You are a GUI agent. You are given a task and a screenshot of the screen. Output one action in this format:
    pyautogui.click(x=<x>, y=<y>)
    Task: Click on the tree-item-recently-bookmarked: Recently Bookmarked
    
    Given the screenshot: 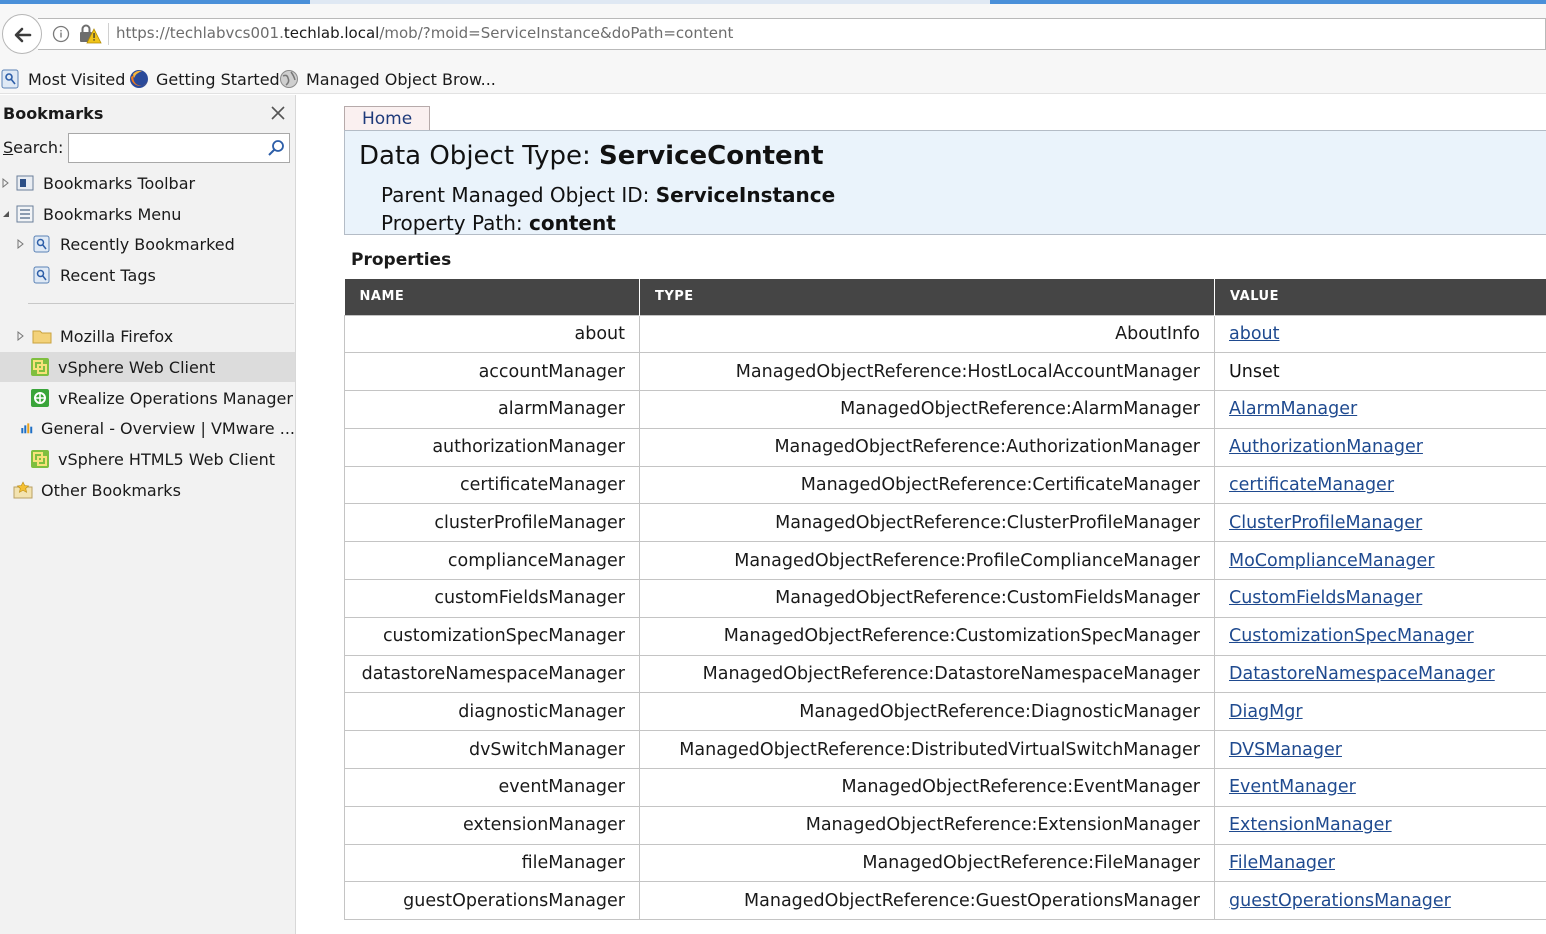 What is the action you would take?
    pyautogui.click(x=147, y=244)
    